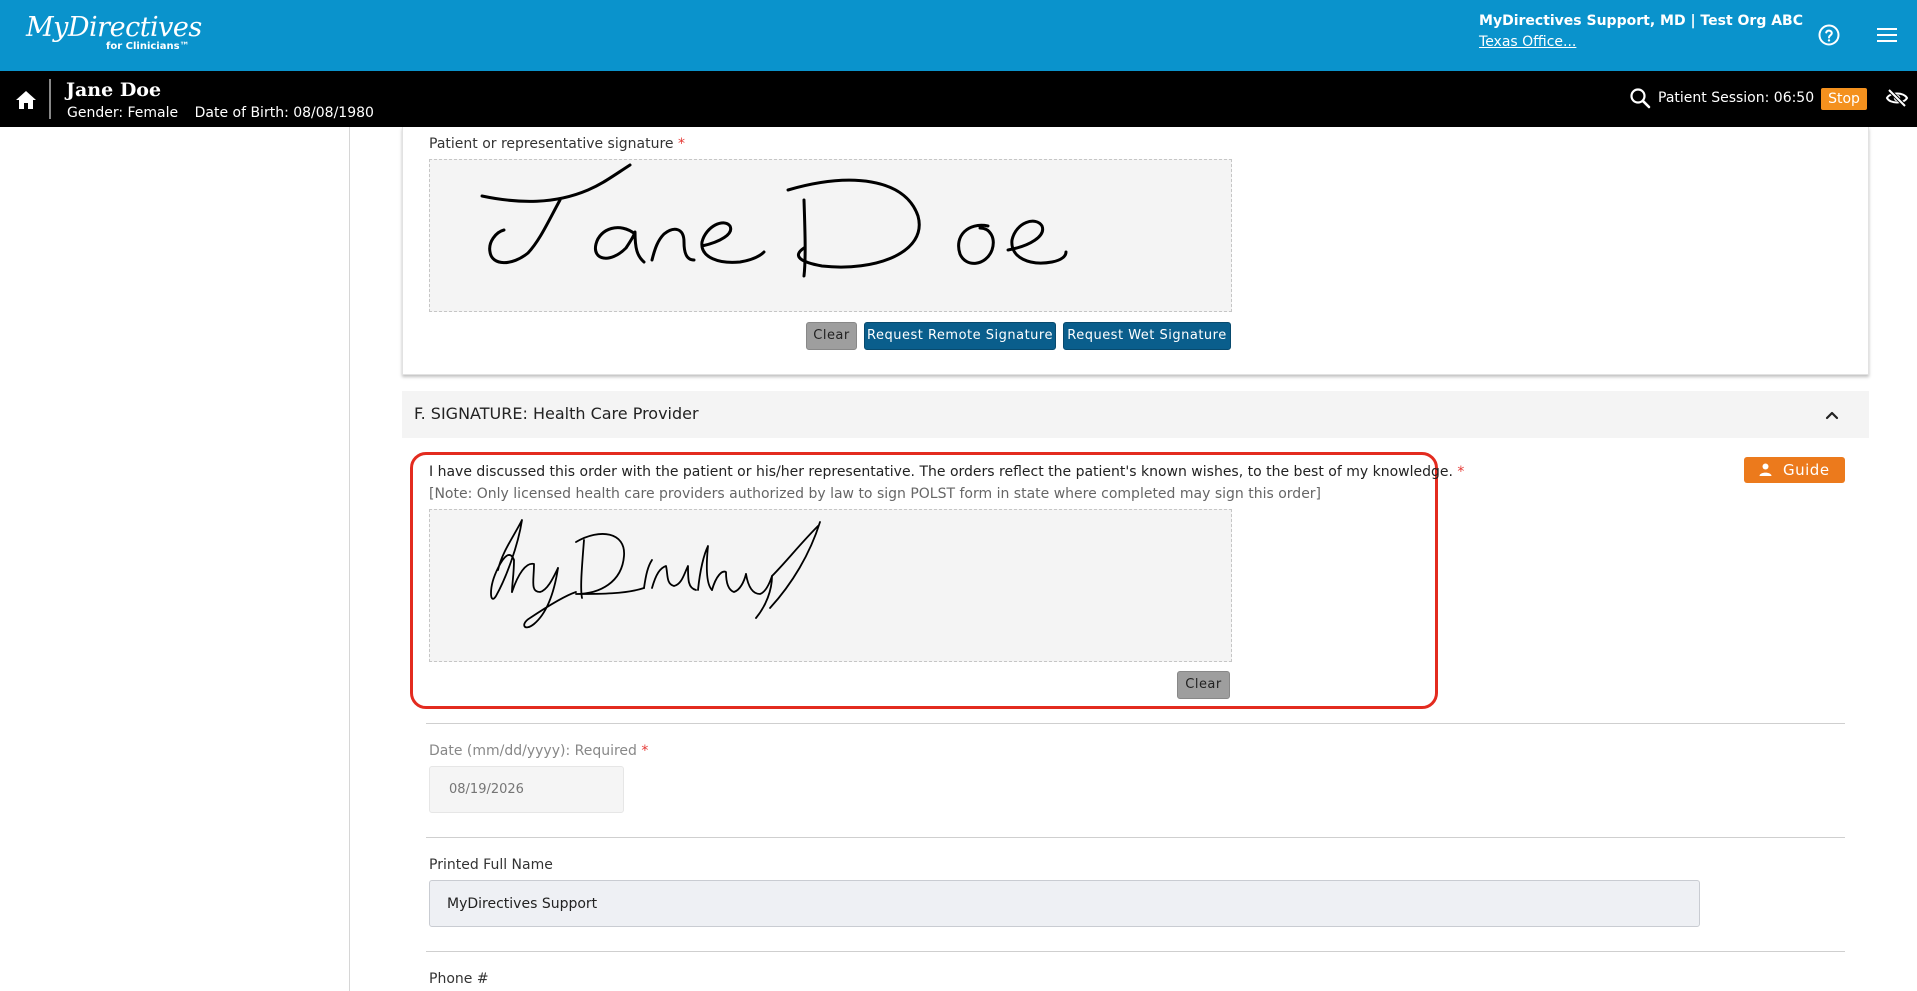  I want to click on date-field, so click(526, 789).